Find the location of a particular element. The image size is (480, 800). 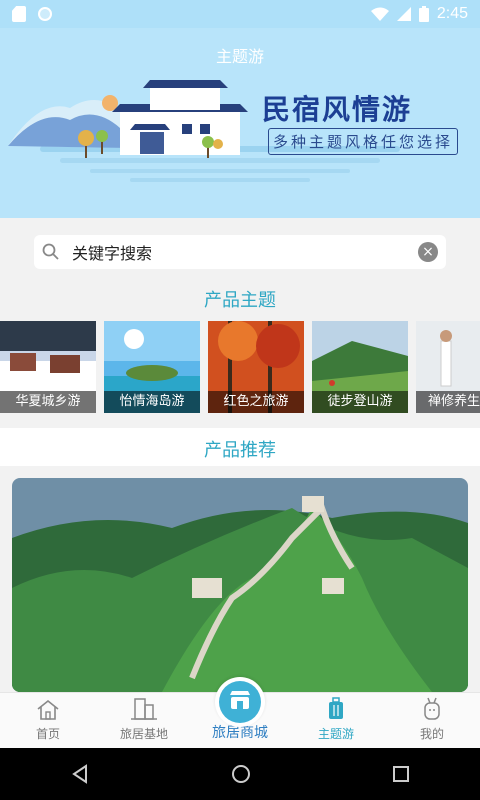

theme-label: 红色之旅游 is located at coordinates (256, 402).